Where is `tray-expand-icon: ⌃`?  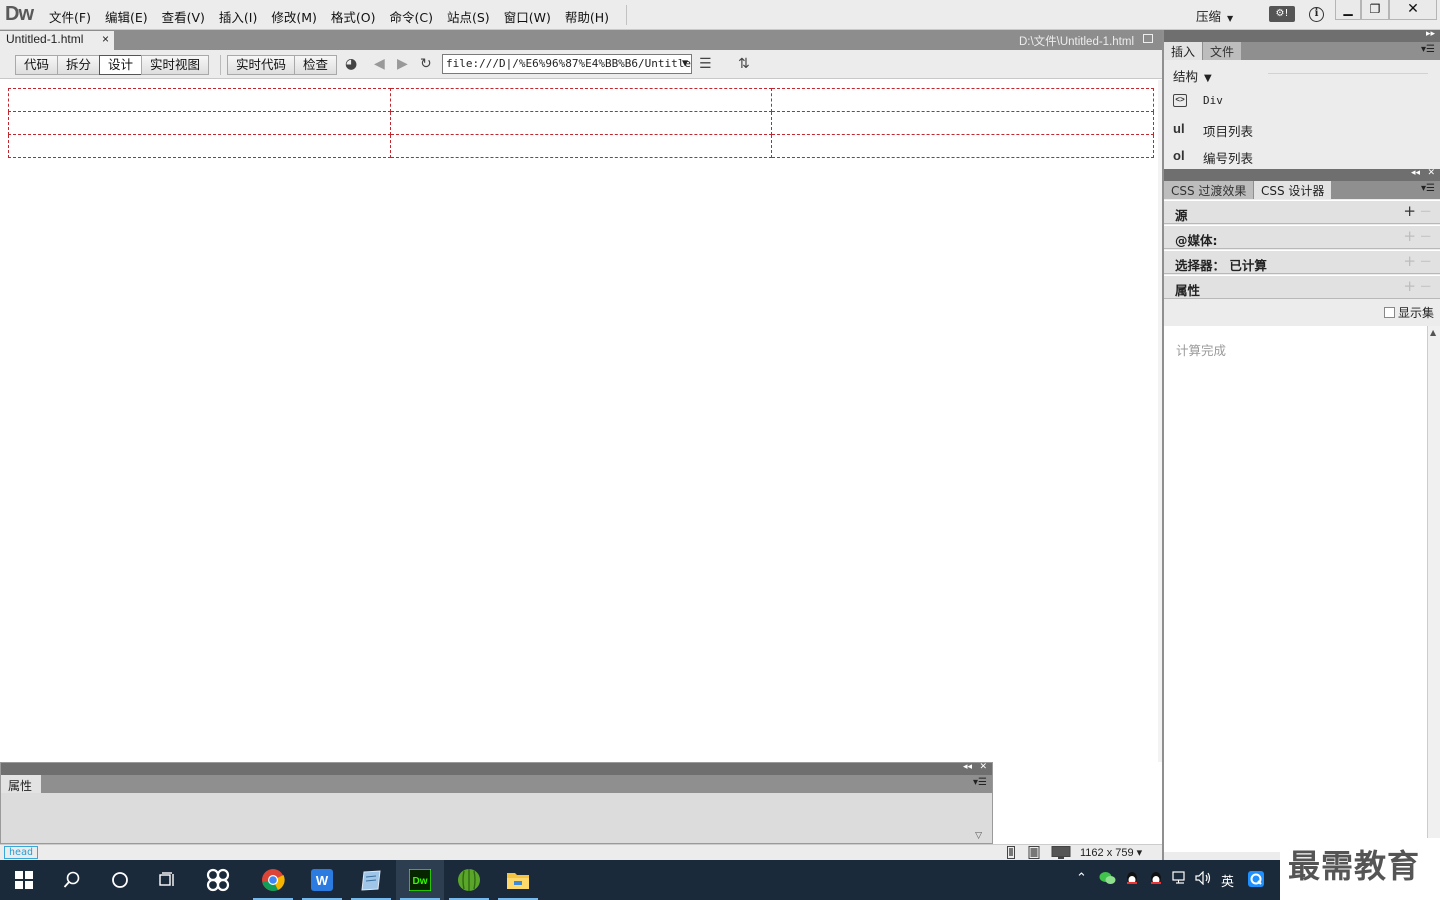 tray-expand-icon: ⌃ is located at coordinates (1081, 878).